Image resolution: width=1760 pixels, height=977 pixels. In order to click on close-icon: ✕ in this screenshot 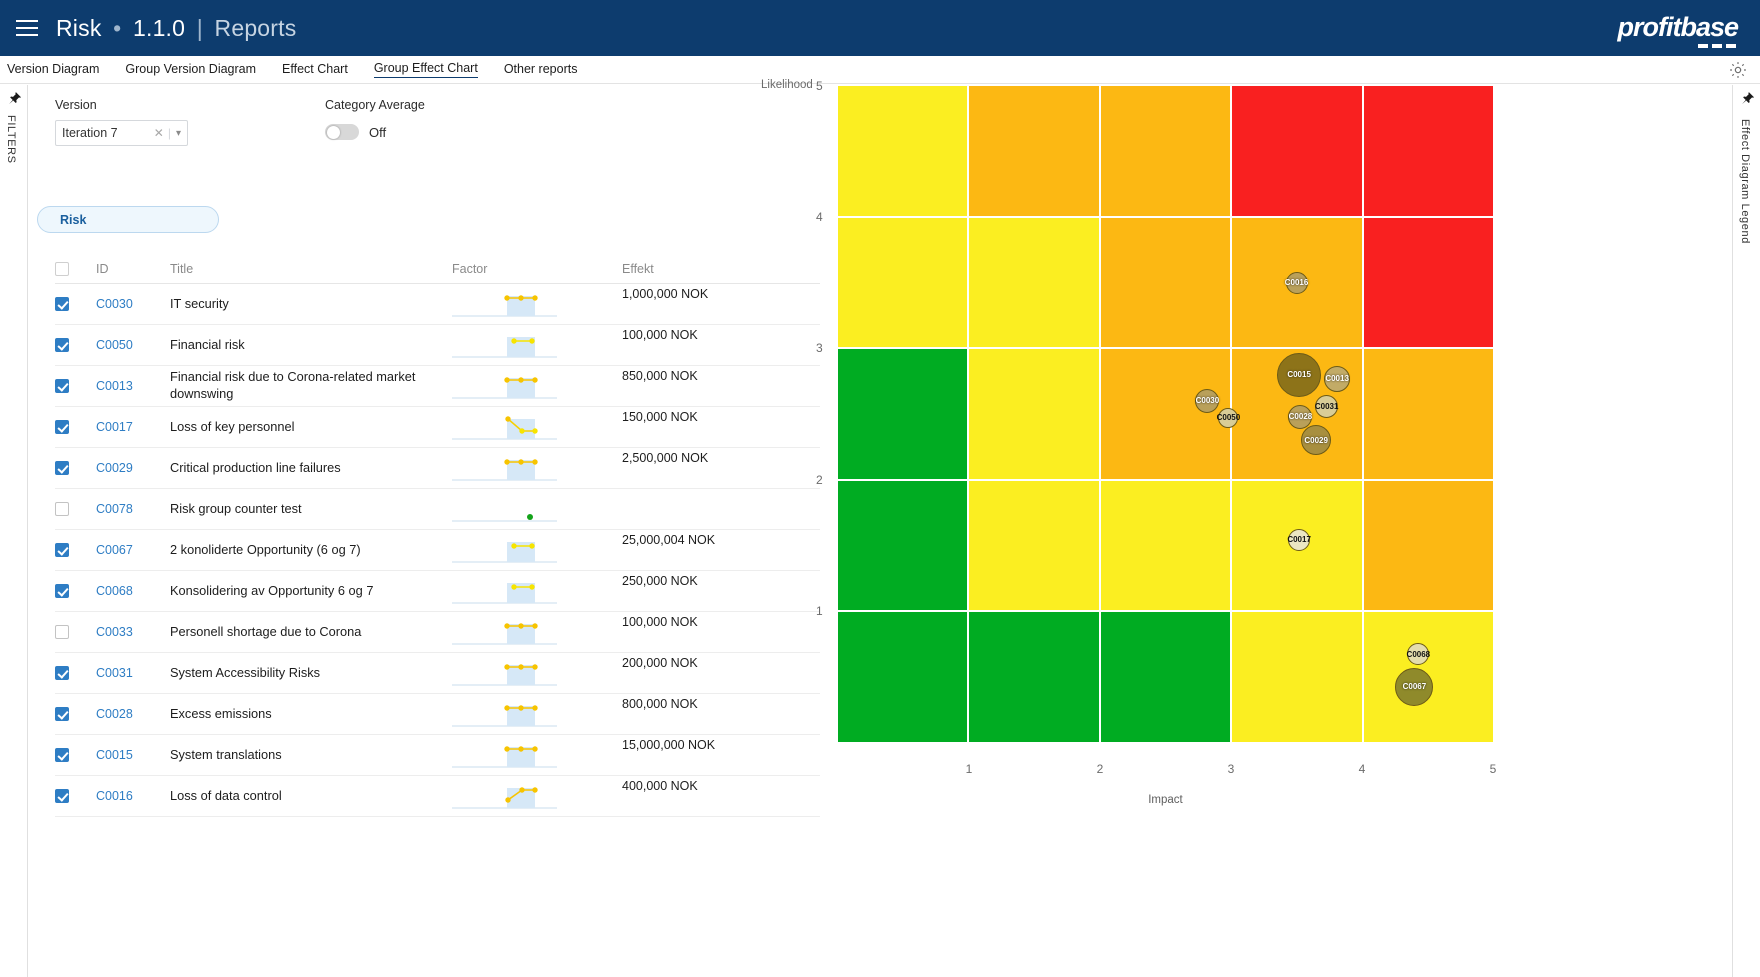, I will do `click(159, 133)`.